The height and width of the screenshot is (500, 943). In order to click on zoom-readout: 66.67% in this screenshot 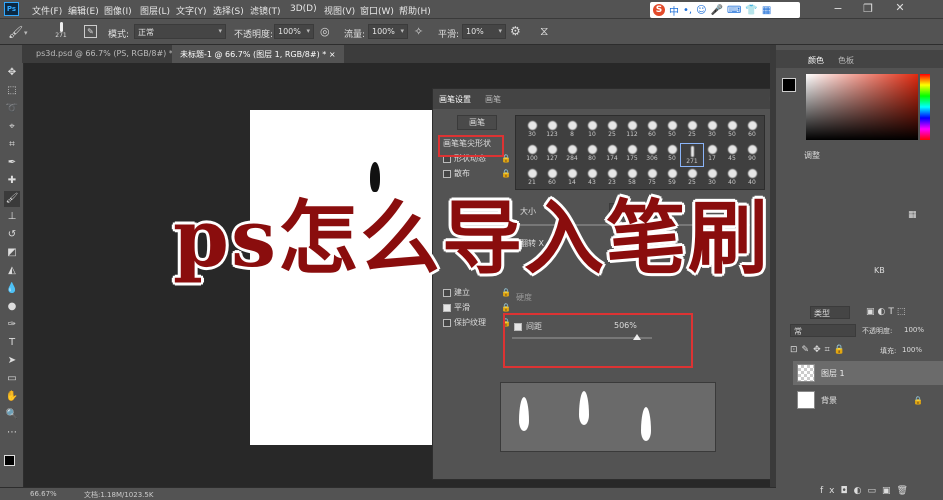, I will do `click(43, 494)`.